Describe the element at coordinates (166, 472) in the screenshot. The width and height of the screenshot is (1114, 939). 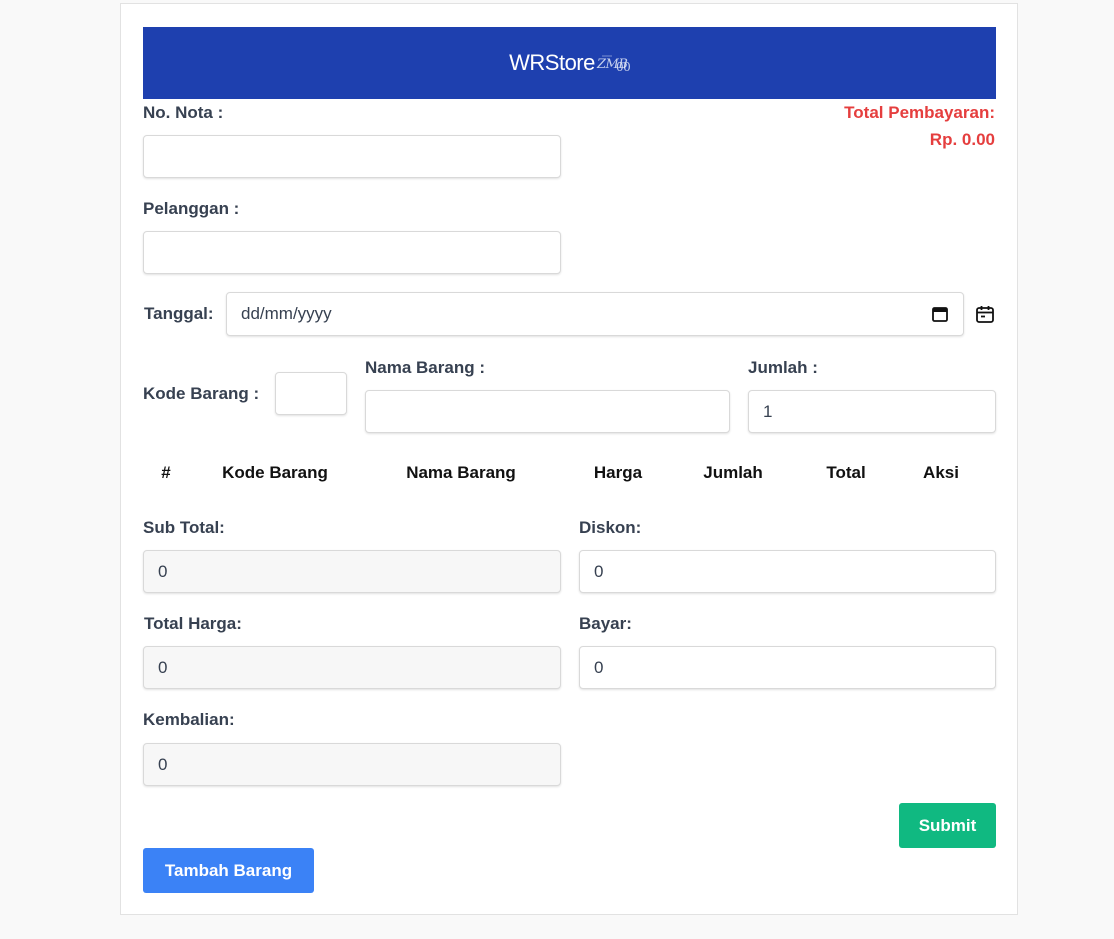
I see `column-header-number: #` at that location.